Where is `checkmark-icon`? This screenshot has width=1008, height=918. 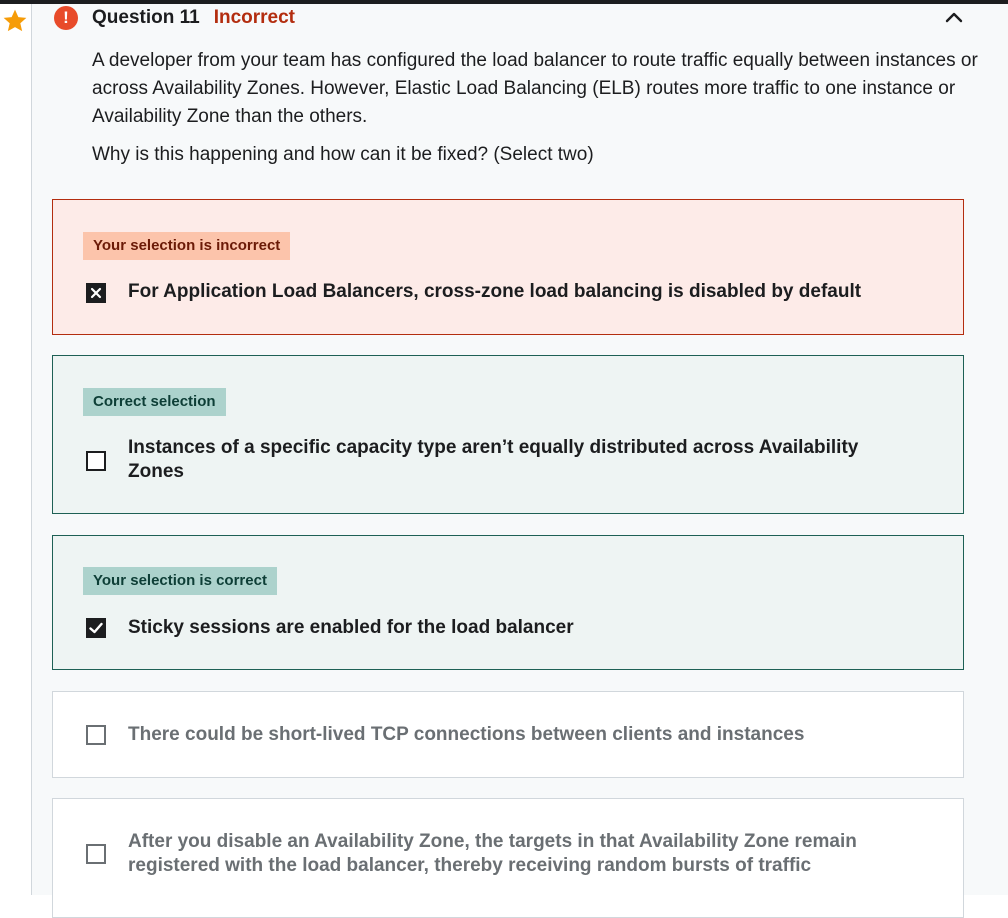
checkmark-icon is located at coordinates (96, 628).